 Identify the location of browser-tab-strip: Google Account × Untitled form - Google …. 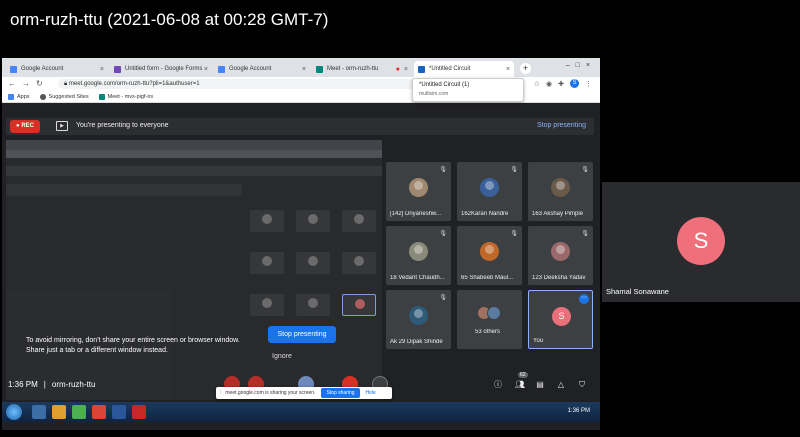
(301, 67).